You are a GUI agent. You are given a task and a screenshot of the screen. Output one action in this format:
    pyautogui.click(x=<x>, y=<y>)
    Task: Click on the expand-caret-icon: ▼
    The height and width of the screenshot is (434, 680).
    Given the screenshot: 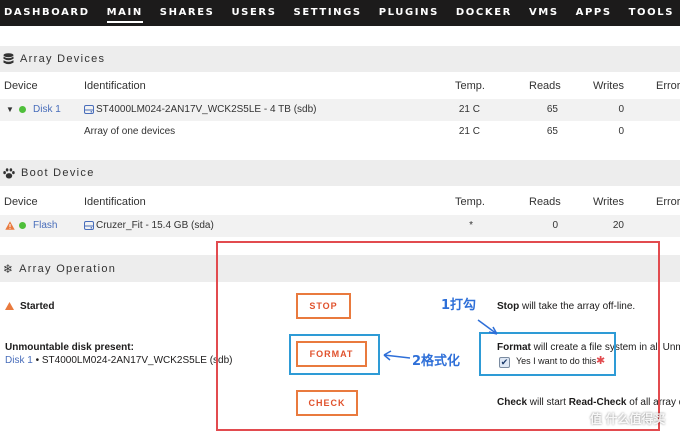 What is the action you would take?
    pyautogui.click(x=10, y=110)
    